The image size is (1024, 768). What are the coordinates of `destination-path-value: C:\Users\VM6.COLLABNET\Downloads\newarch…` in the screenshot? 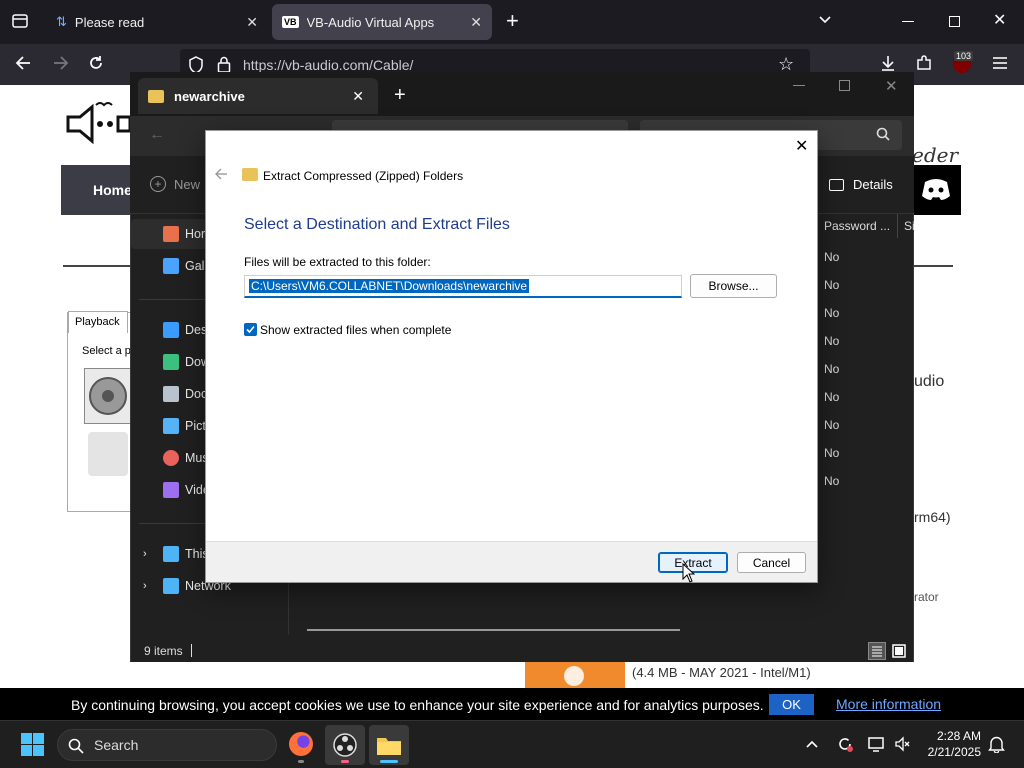 It's located at (389, 286).